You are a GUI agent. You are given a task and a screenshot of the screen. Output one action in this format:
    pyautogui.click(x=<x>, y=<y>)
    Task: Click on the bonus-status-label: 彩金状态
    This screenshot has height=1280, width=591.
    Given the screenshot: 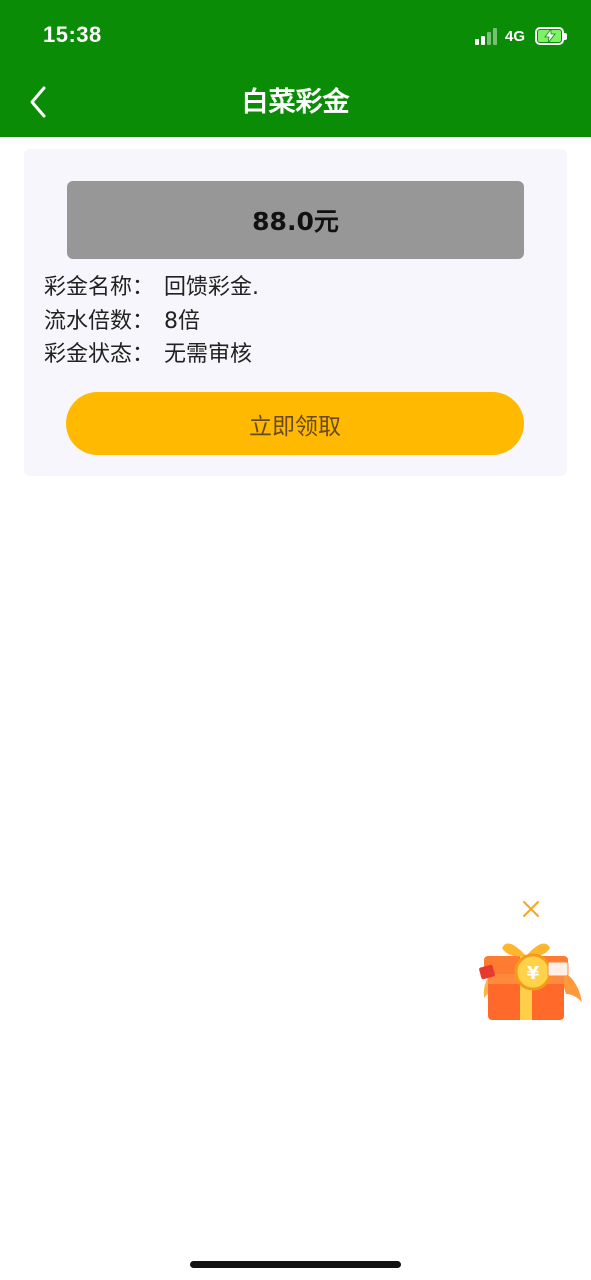 What is the action you would take?
    pyautogui.click(x=88, y=354)
    